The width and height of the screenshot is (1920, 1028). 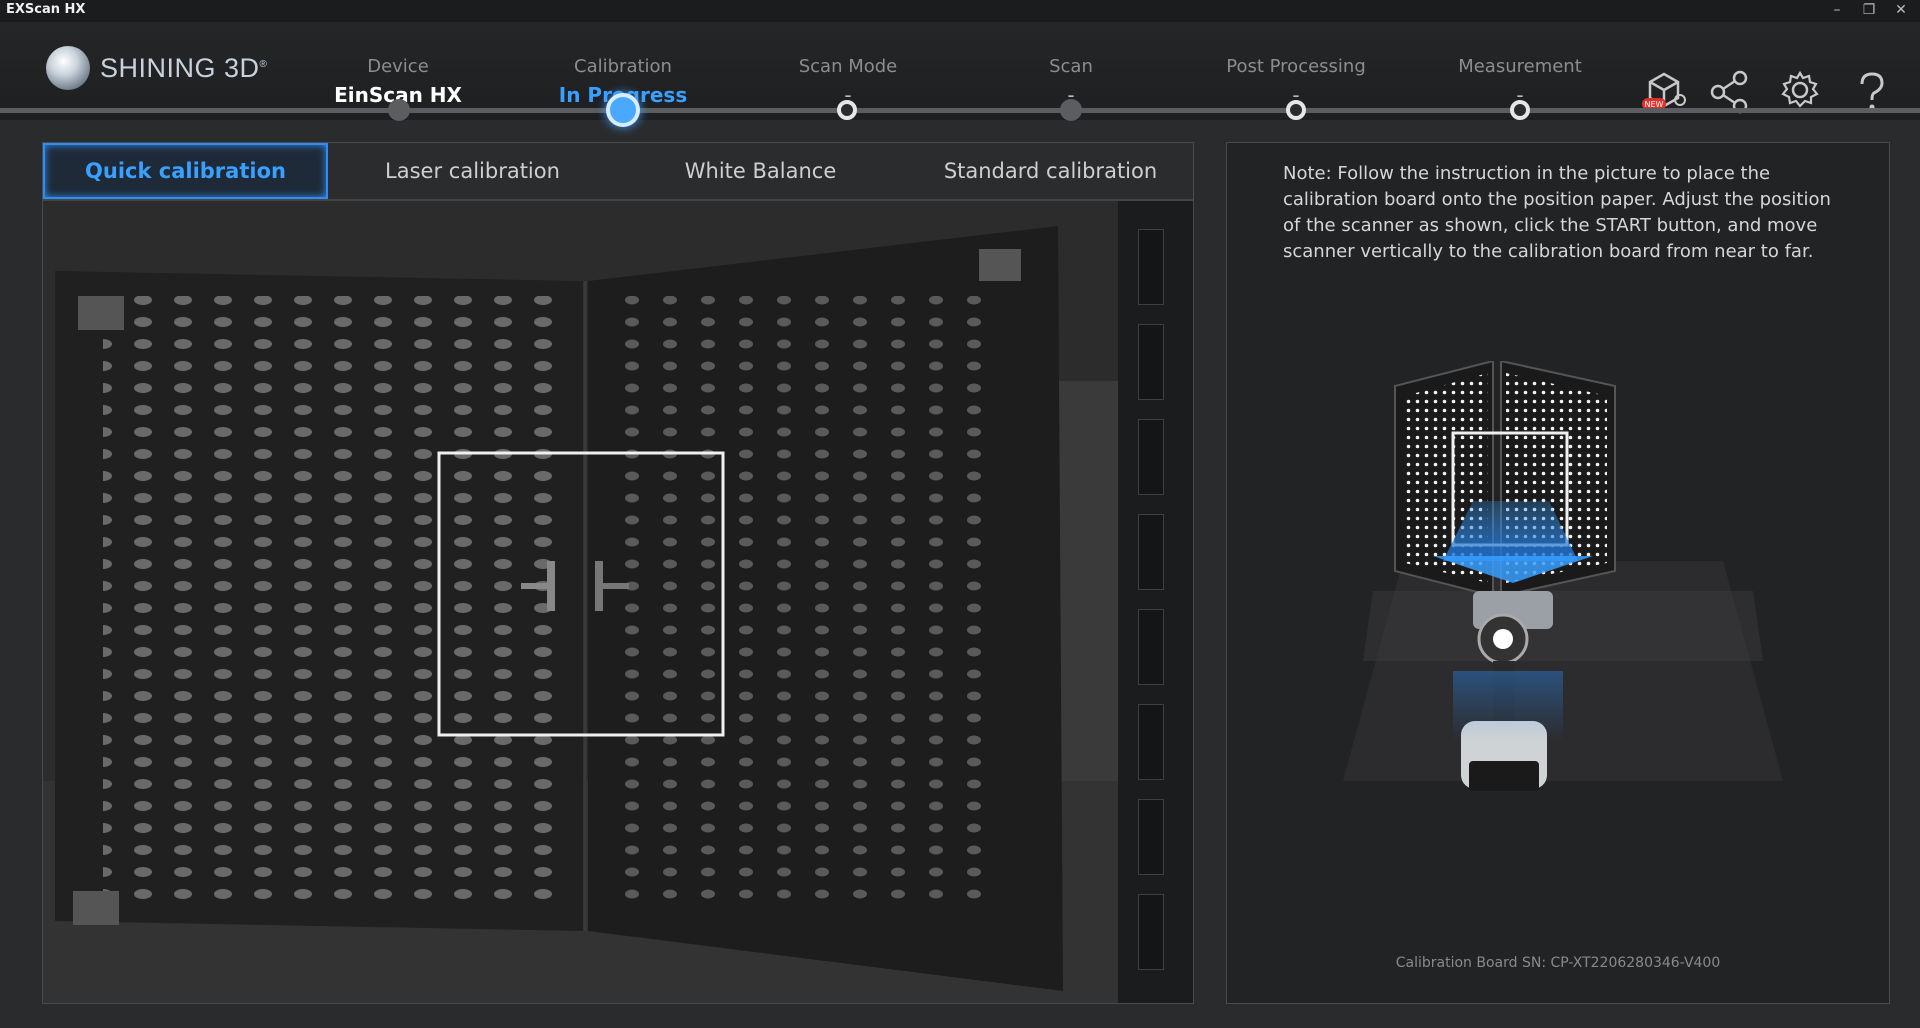 What do you see at coordinates (848, 66) in the screenshot?
I see `step-label: Scan Mode` at bounding box center [848, 66].